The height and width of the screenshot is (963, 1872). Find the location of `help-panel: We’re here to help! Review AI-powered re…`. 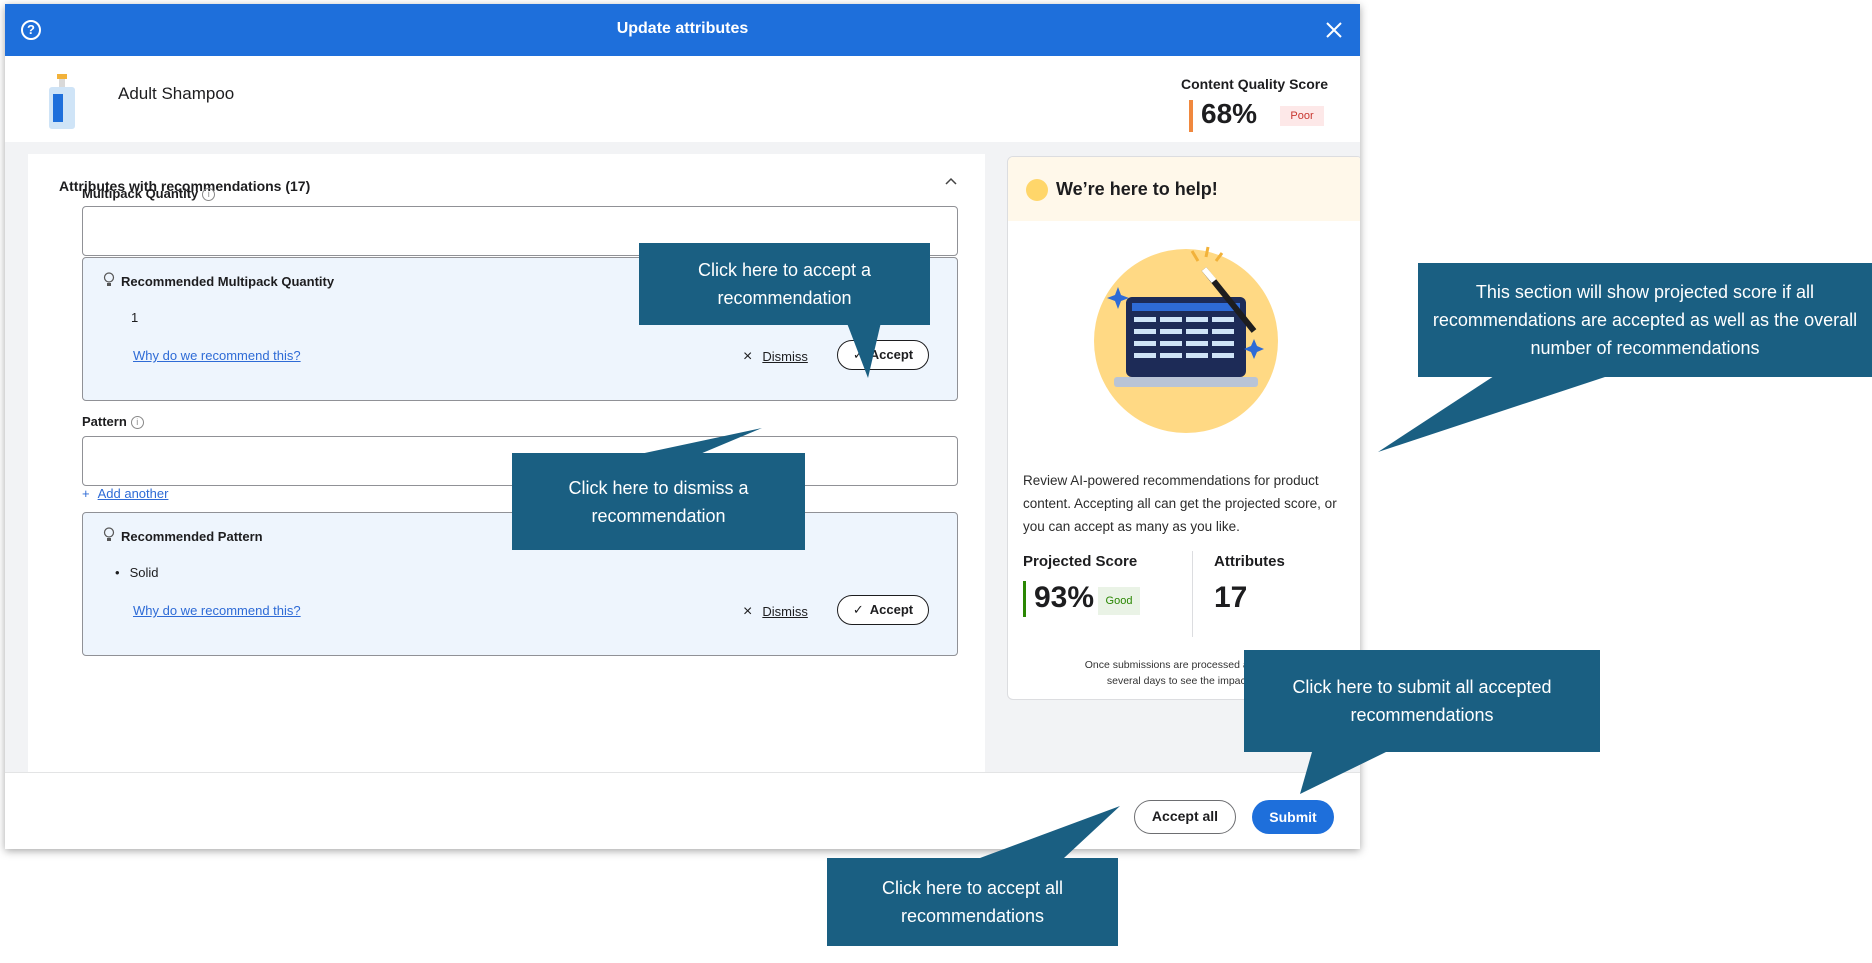

help-panel: We’re here to help! Review AI-powered re… is located at coordinates (1183, 428).